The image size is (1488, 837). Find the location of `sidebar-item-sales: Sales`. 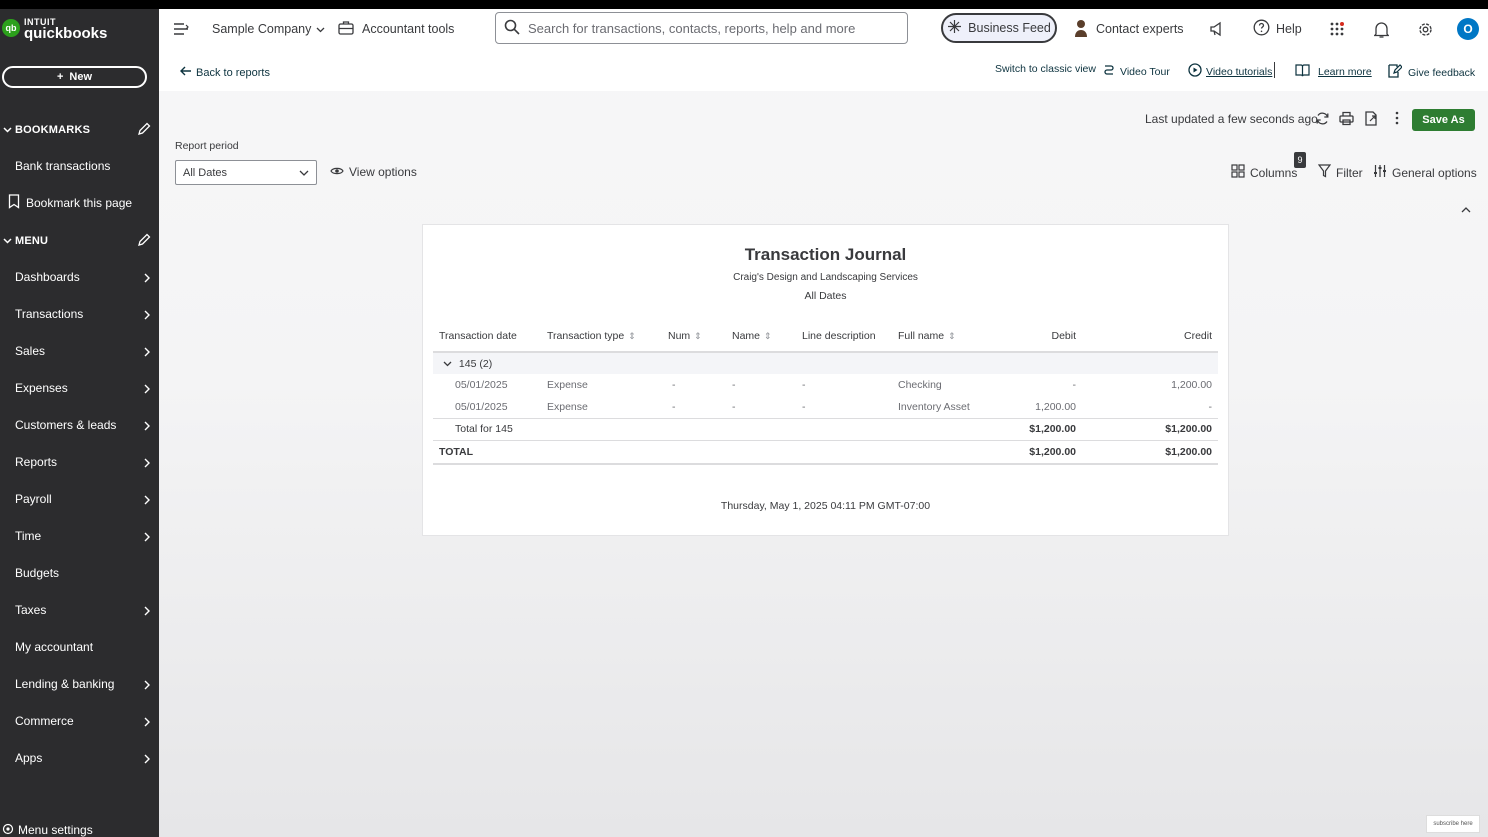

sidebar-item-sales: Sales is located at coordinates (79, 351).